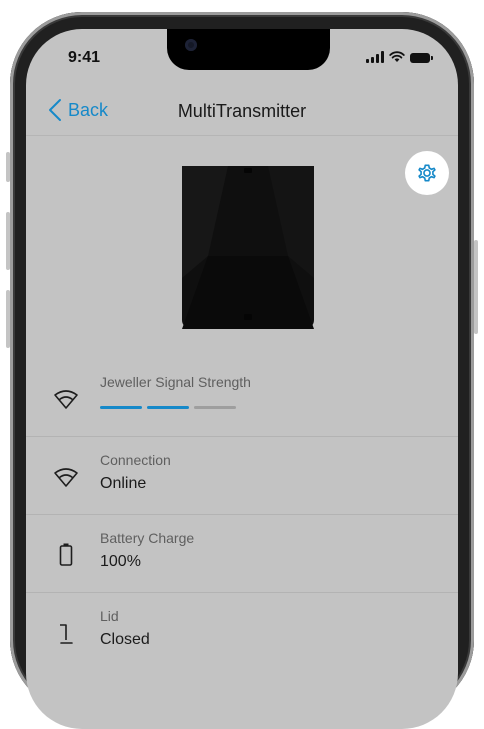 This screenshot has height=729, width=484. Describe the element at coordinates (375, 57) in the screenshot. I see `cellular-signal-icon` at that location.